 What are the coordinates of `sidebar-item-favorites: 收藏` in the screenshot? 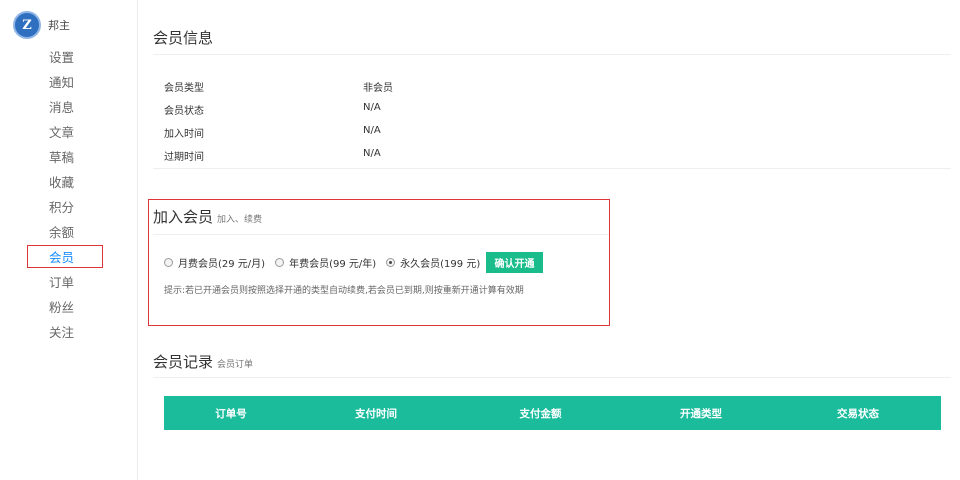 It's located at (61, 182).